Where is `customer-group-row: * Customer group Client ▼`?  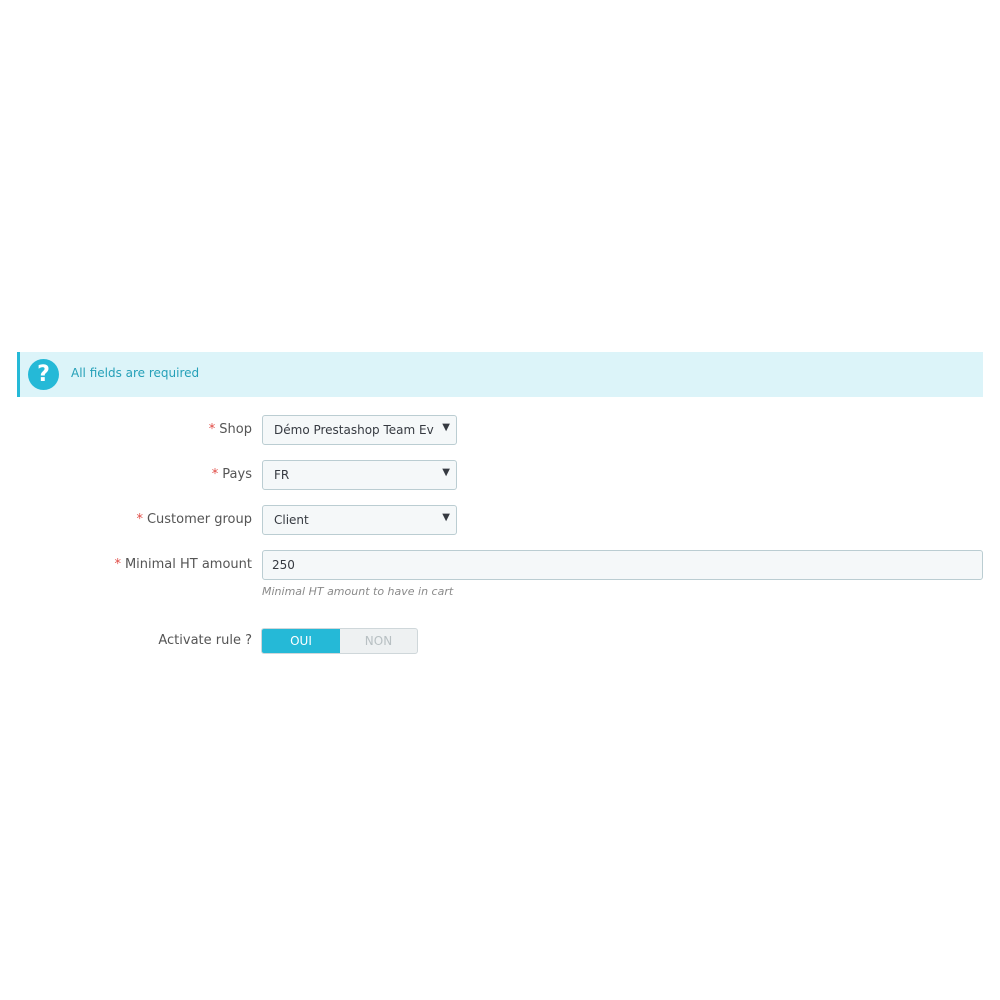 customer-group-row: * Customer group Client ▼ is located at coordinates (500, 520).